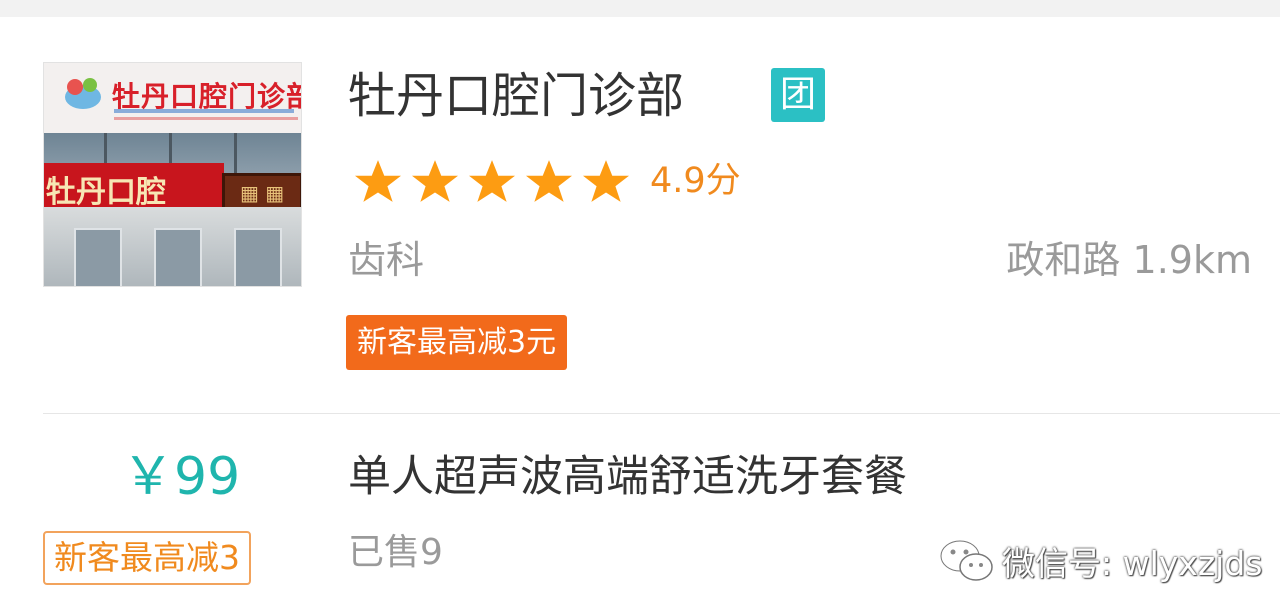  Describe the element at coordinates (181, 477) in the screenshot. I see `deal-price: ￥99` at that location.